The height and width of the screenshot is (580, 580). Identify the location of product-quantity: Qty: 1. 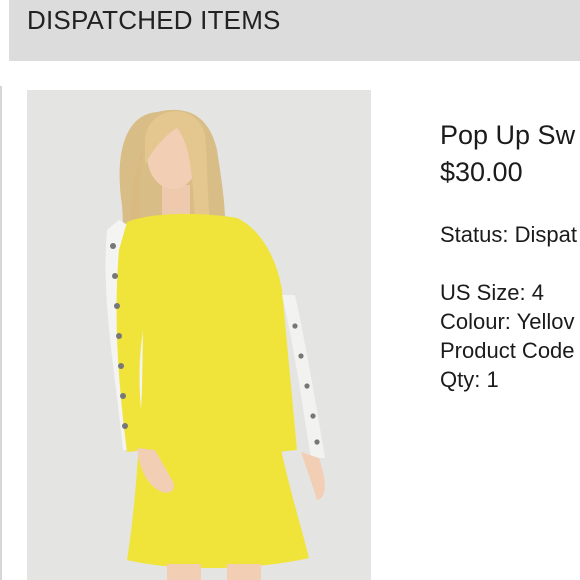
(469, 379).